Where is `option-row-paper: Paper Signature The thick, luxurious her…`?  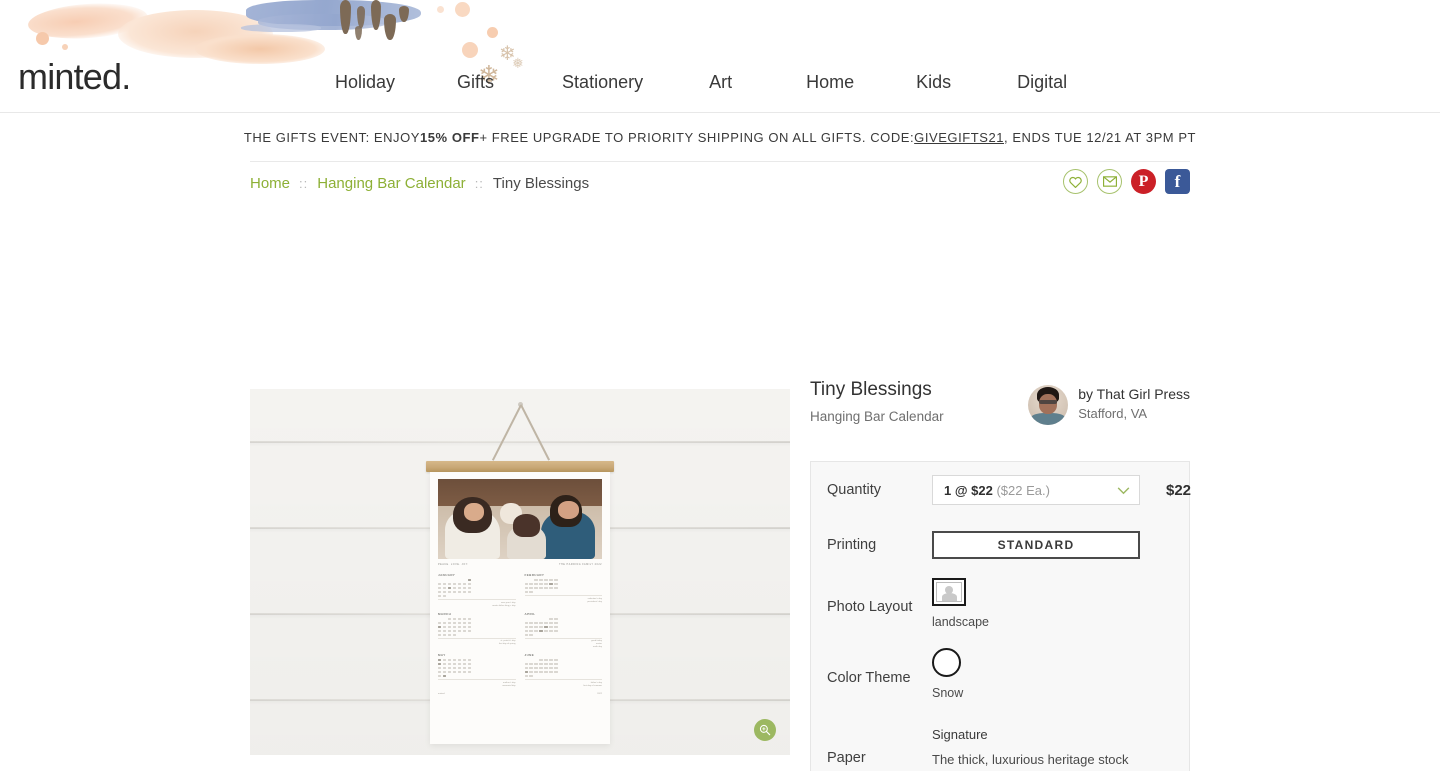 option-row-paper: Paper Signature The thick, luxurious her… is located at coordinates (1000, 742).